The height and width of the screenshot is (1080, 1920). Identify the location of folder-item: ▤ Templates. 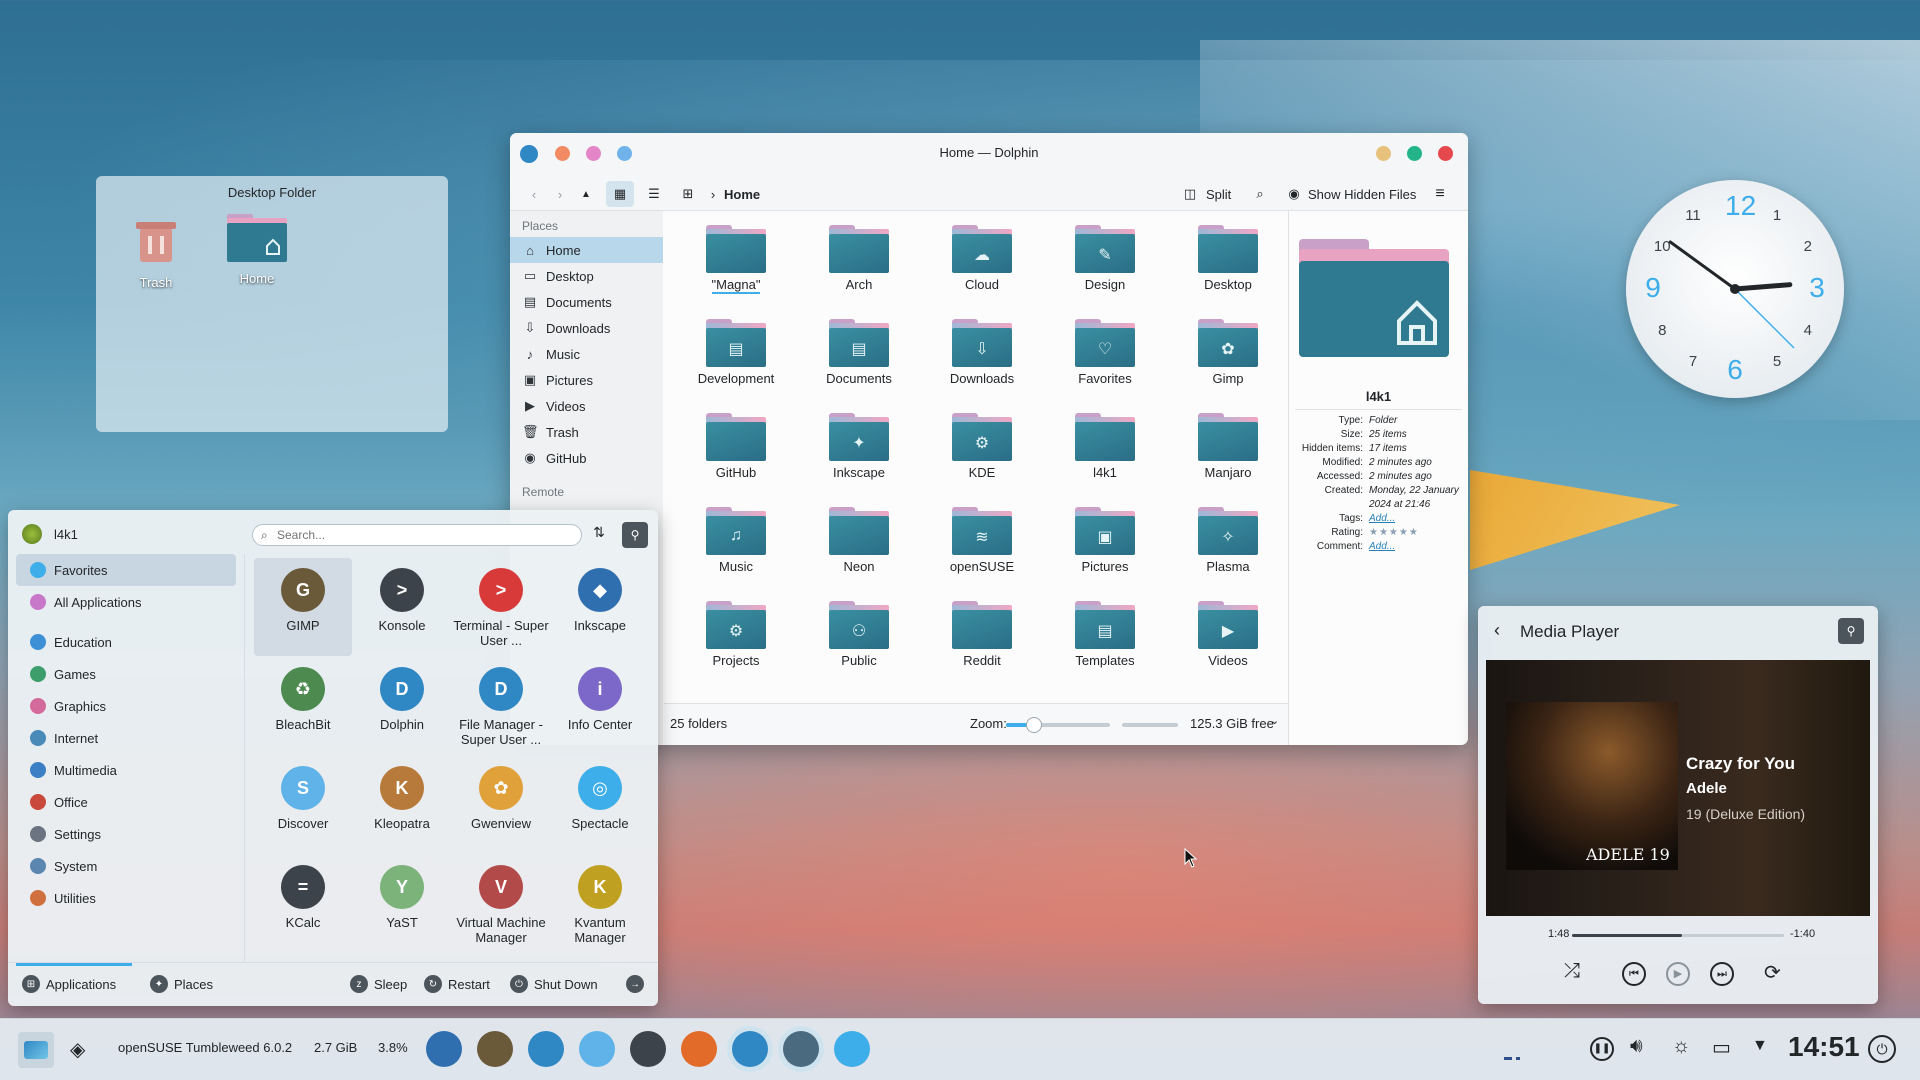
(1105, 634).